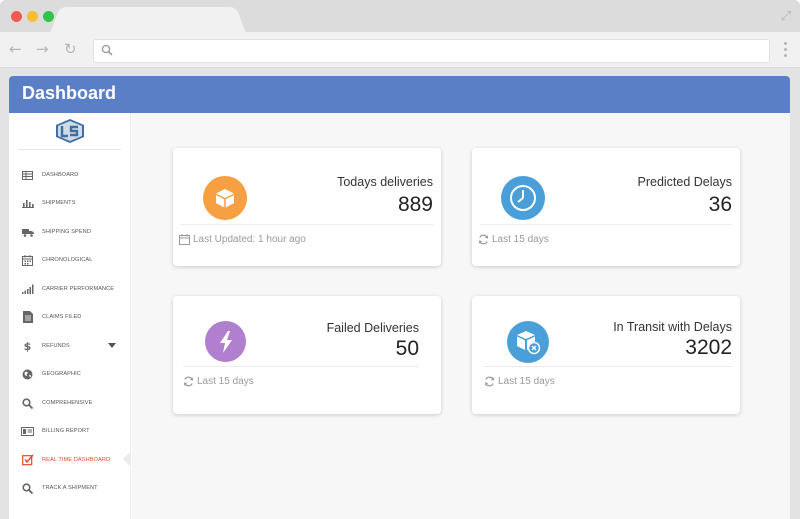 This screenshot has height=519, width=800. I want to click on sidebar-item-label: REAL TIME DASHBOARD, so click(76, 460).